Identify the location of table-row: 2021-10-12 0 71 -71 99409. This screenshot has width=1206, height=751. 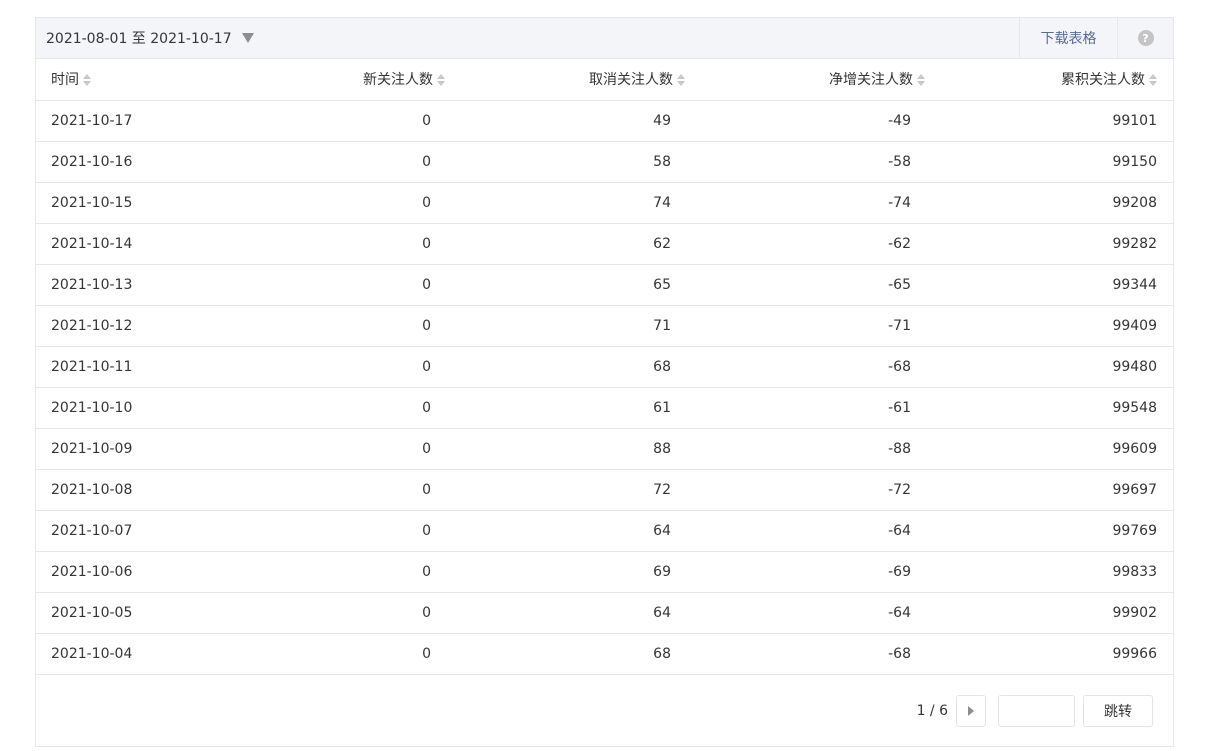
(604, 326).